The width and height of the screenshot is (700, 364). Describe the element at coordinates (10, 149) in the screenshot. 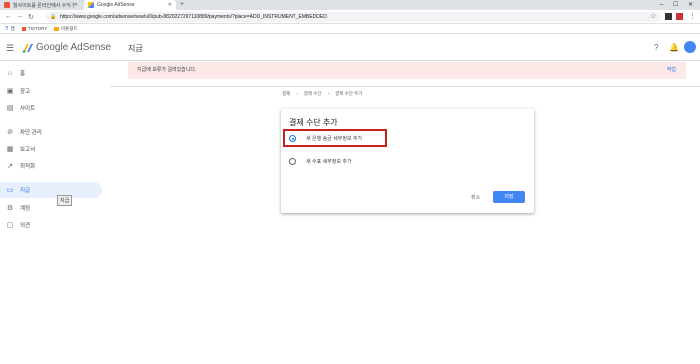

I see `reports-icon: ▦` at that location.